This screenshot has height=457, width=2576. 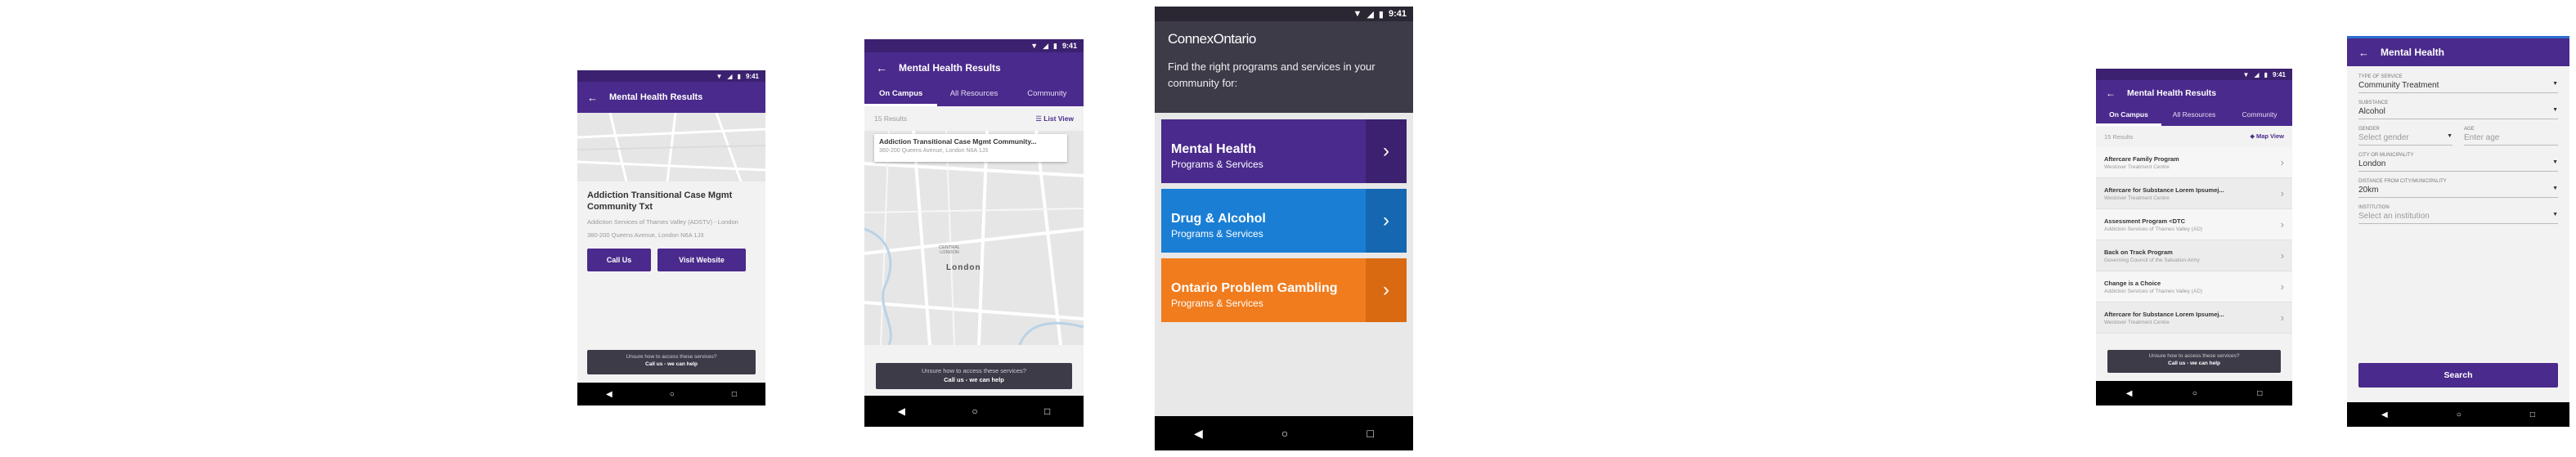 What do you see at coordinates (2279, 74) in the screenshot?
I see `status-time: 9:41` at bounding box center [2279, 74].